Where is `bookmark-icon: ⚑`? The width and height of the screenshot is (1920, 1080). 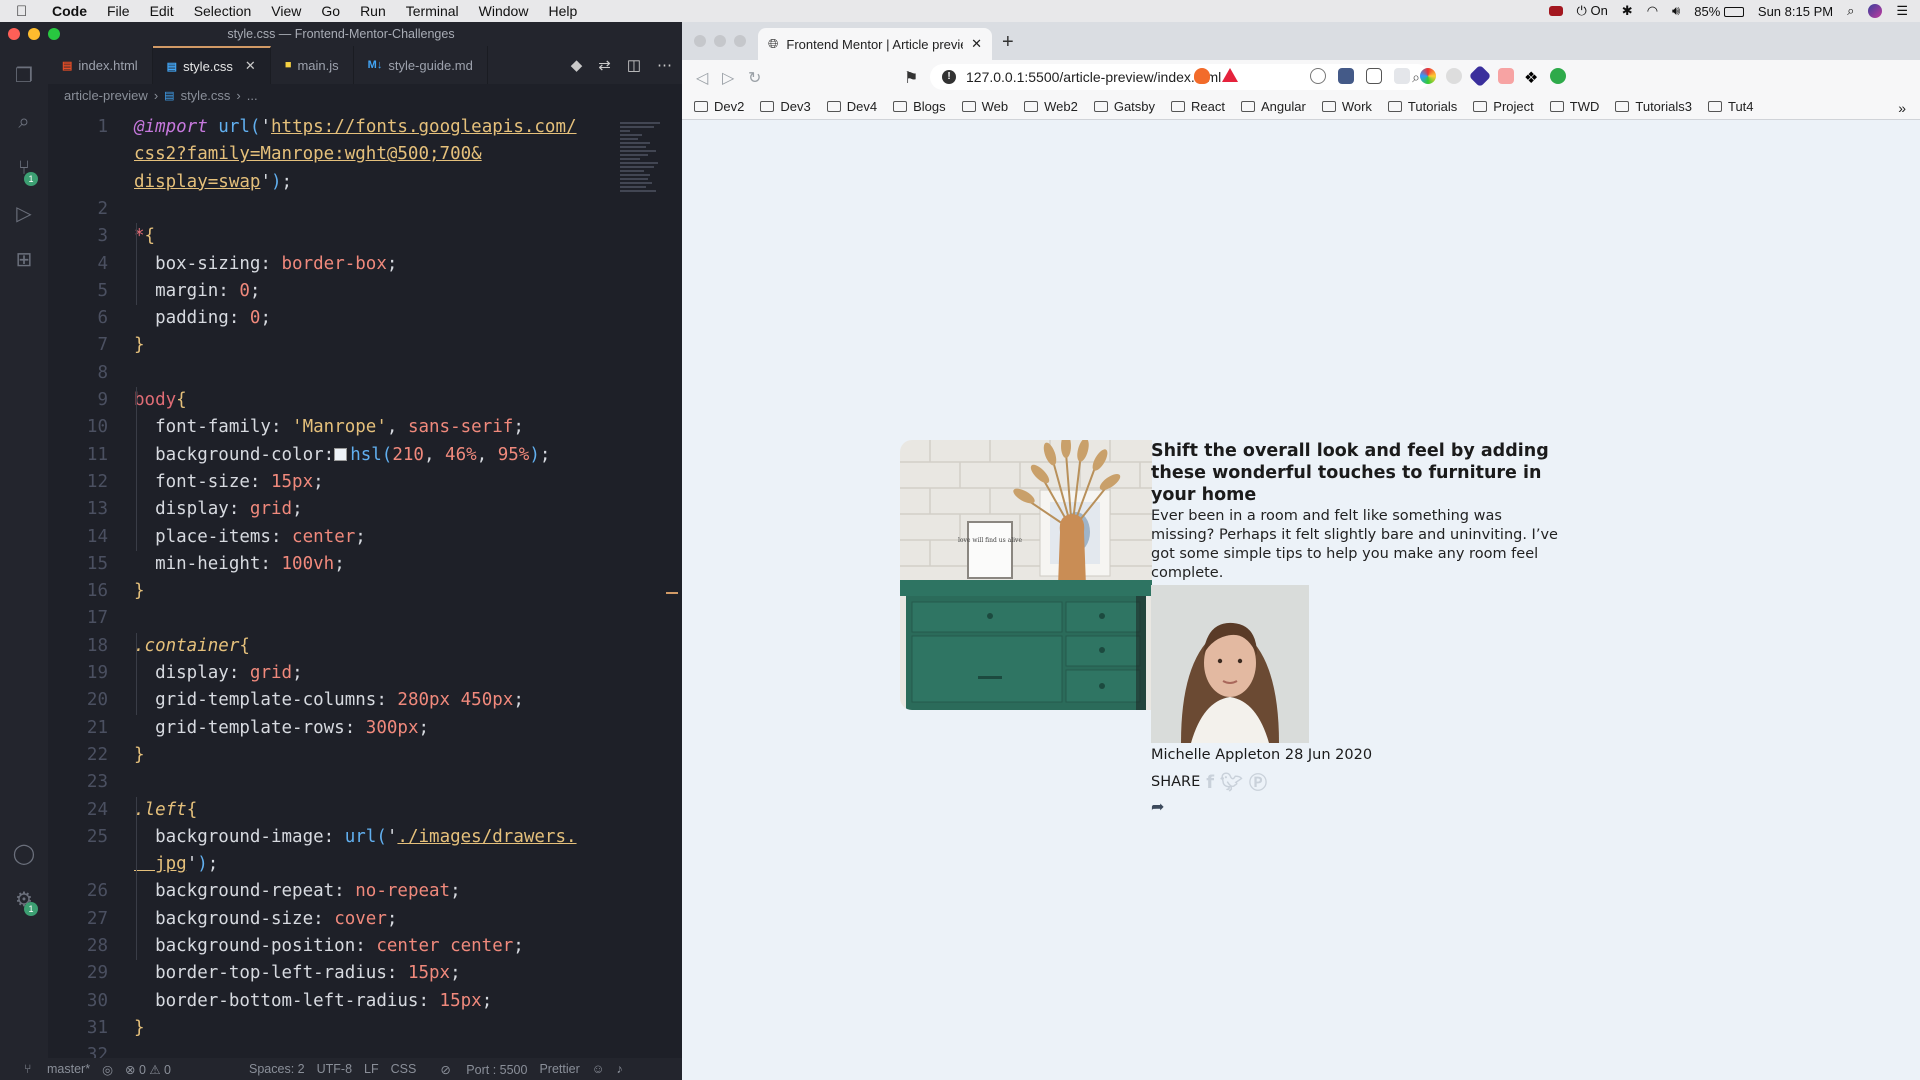 bookmark-icon: ⚑ is located at coordinates (911, 78).